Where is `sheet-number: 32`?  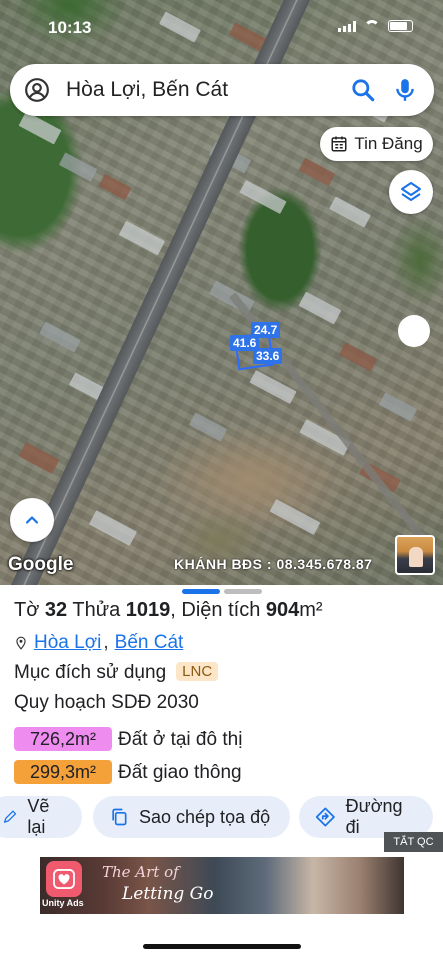
sheet-number: 32 is located at coordinates (56, 610).